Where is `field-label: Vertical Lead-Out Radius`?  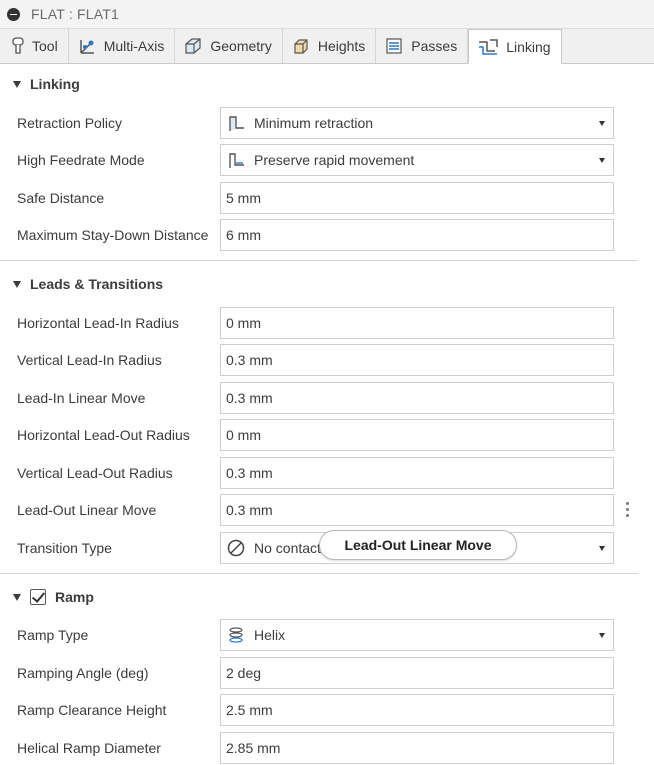
field-label: Vertical Lead-Out Radius is located at coordinates (95, 473).